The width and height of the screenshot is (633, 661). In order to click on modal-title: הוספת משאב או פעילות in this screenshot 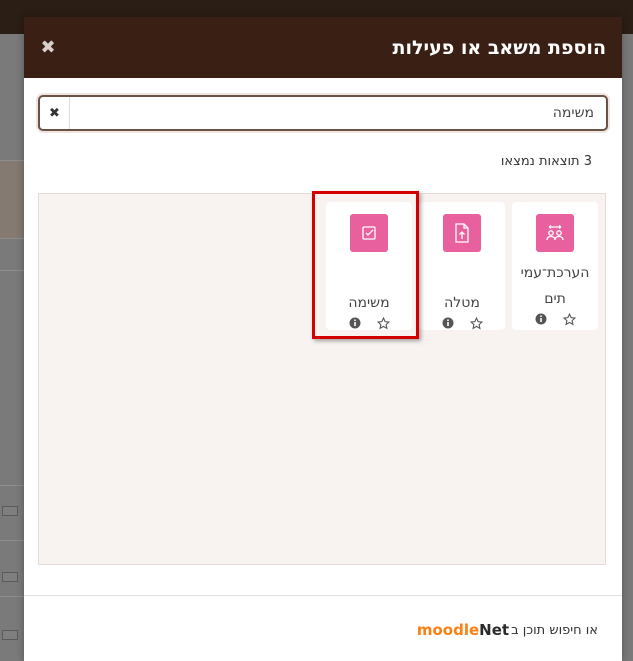, I will do `click(499, 47)`.